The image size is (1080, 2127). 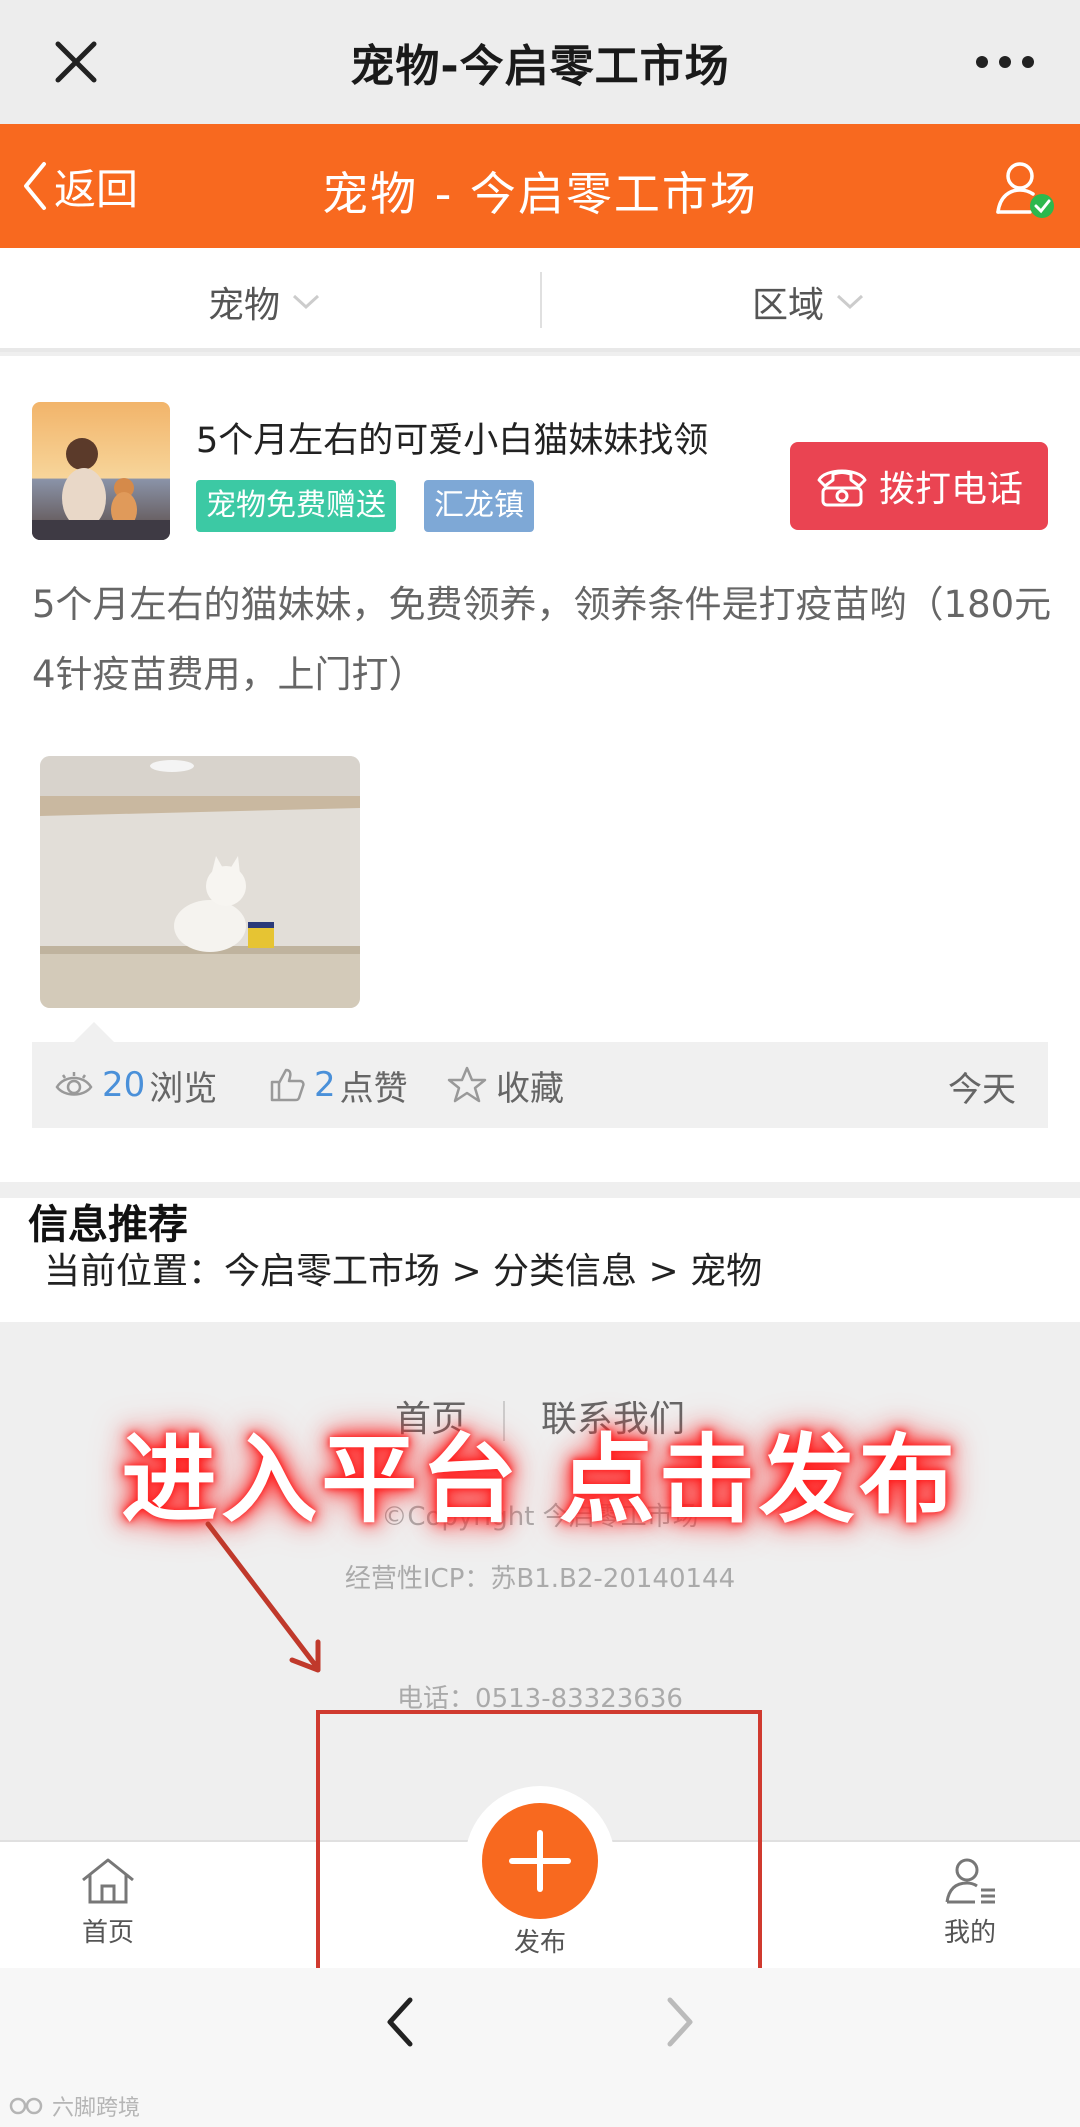 What do you see at coordinates (108, 1881) in the screenshot?
I see `home-icon` at bounding box center [108, 1881].